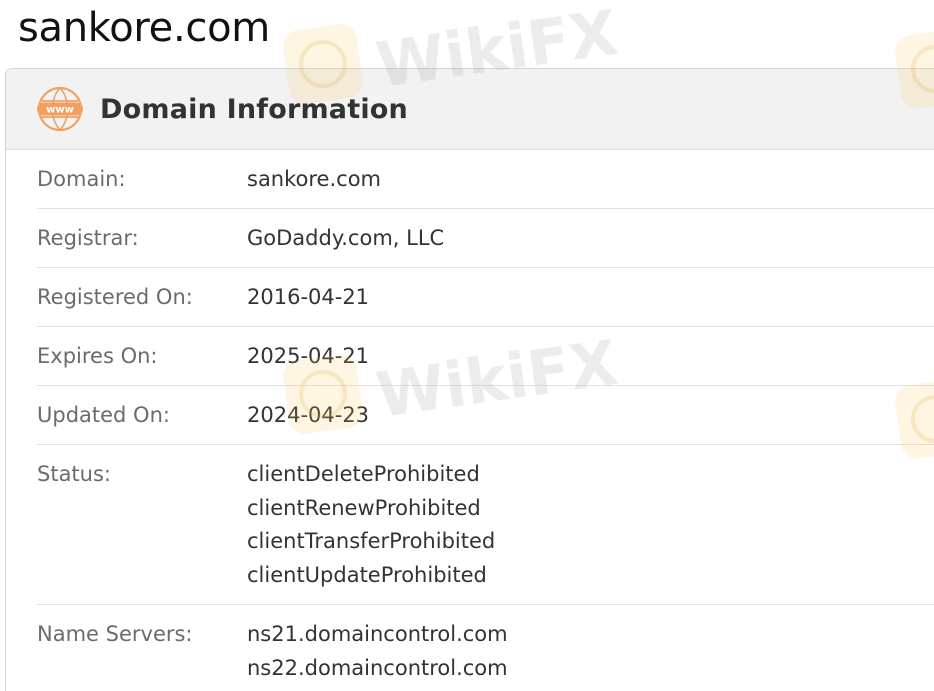 The width and height of the screenshot is (934, 691). What do you see at coordinates (346, 238) in the screenshot?
I see `registrar-value: GoDaddy.com, LLC` at bounding box center [346, 238].